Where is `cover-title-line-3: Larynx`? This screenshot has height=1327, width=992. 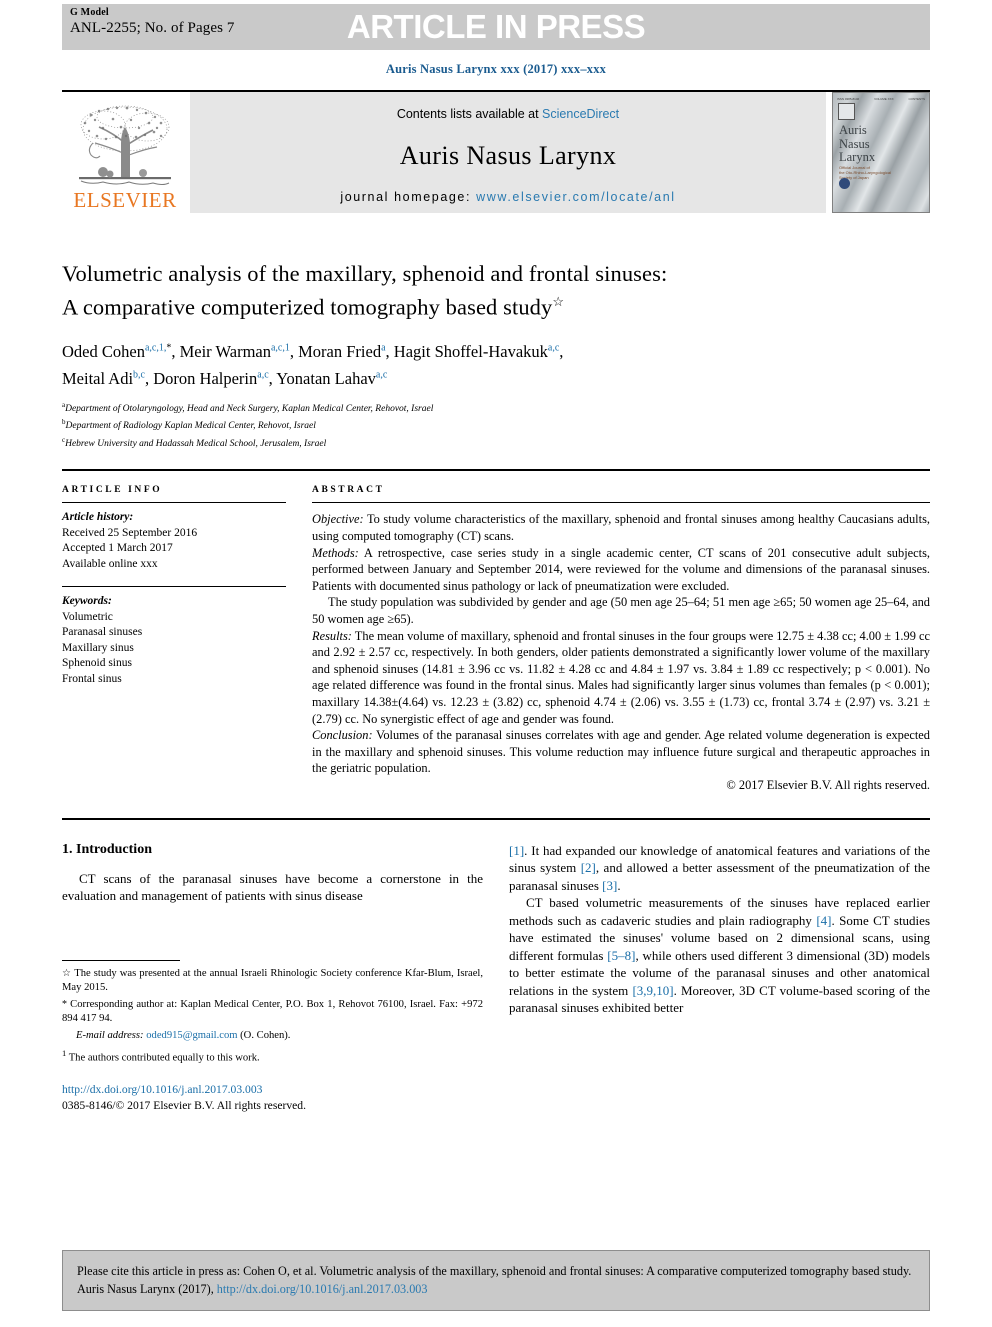 cover-title-line-3: Larynx is located at coordinates (857, 157).